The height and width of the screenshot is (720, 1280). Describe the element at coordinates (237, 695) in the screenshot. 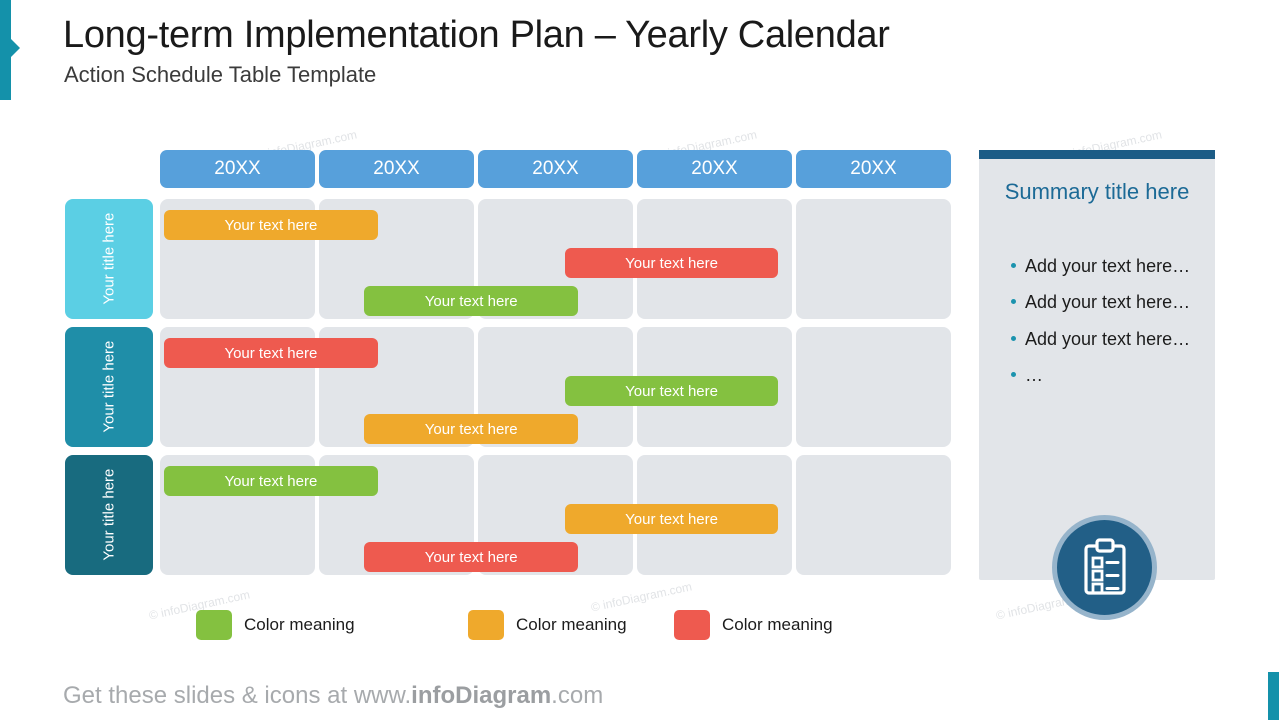

I see `footer-prefix: Get these slides & icons at www.` at that location.